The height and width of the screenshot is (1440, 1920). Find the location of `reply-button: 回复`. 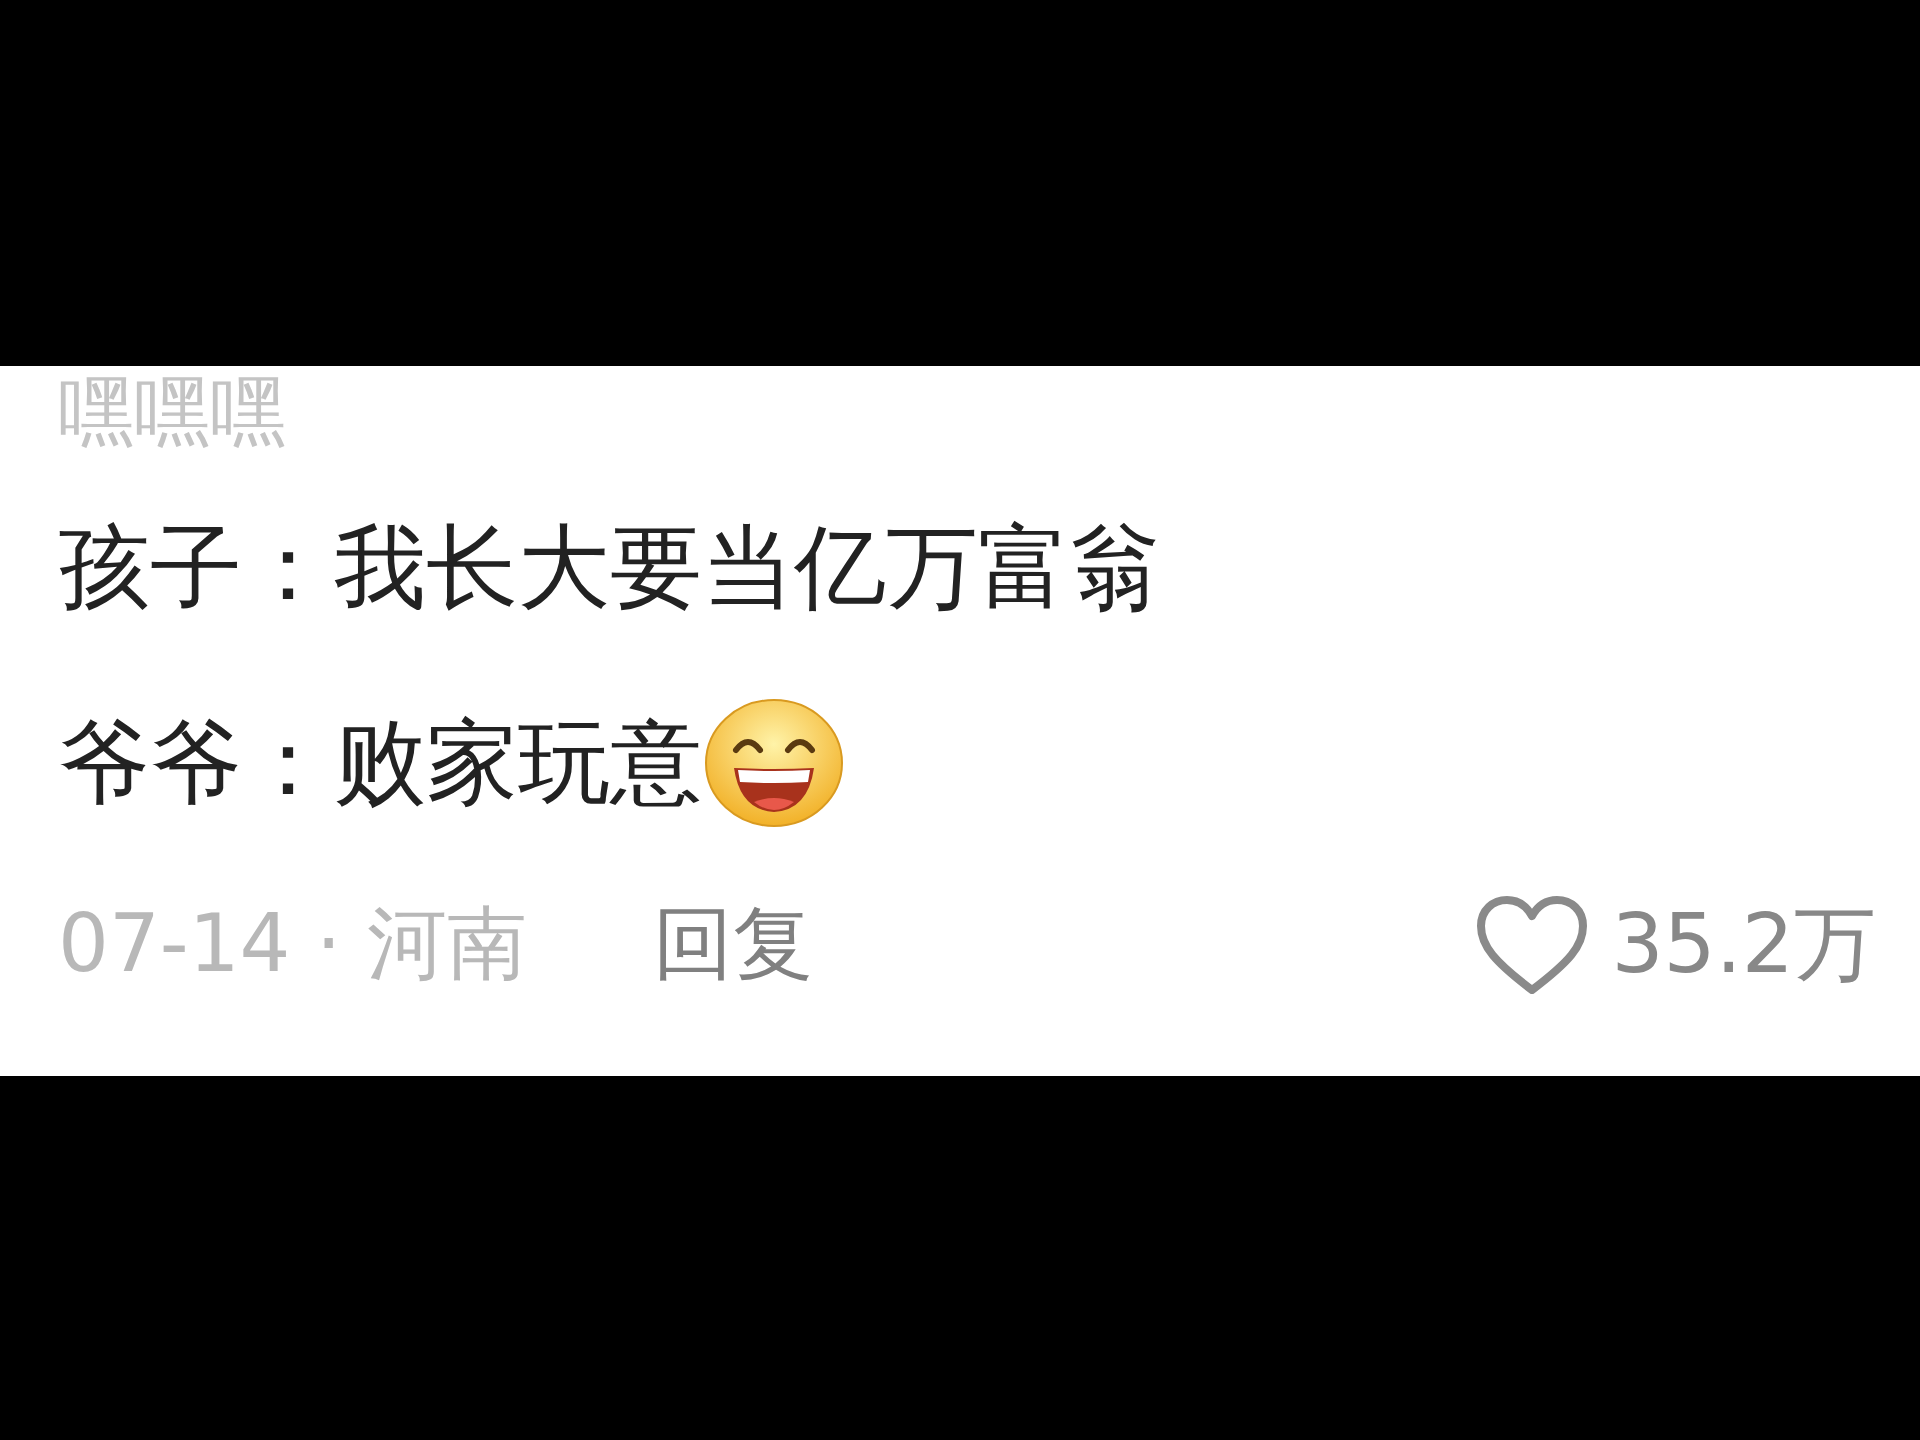

reply-button: 回复 is located at coordinates (732, 945).